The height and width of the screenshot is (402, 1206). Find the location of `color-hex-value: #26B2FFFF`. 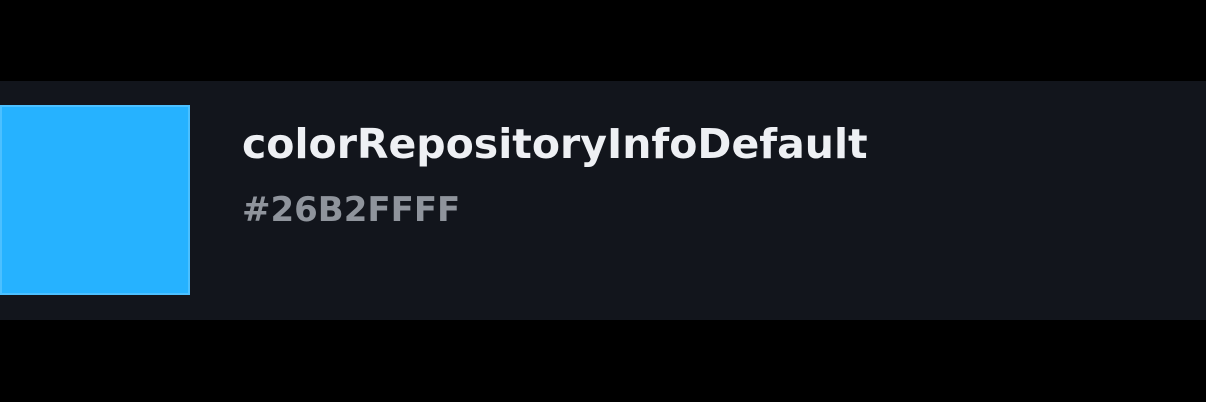

color-hex-value: #26B2FFFF is located at coordinates (351, 210).